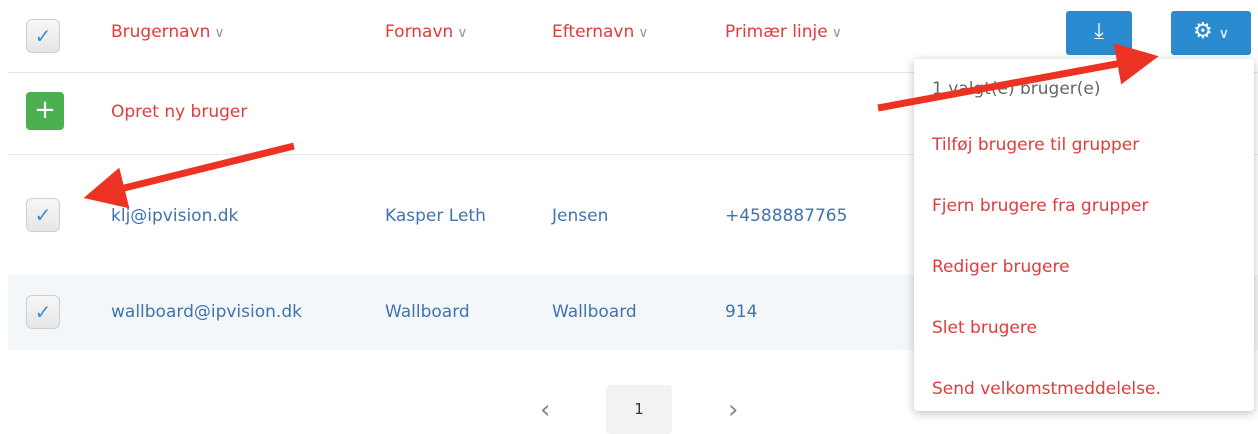 This screenshot has height=434, width=1258. I want to click on column-header-label: Fornavn, so click(419, 32).